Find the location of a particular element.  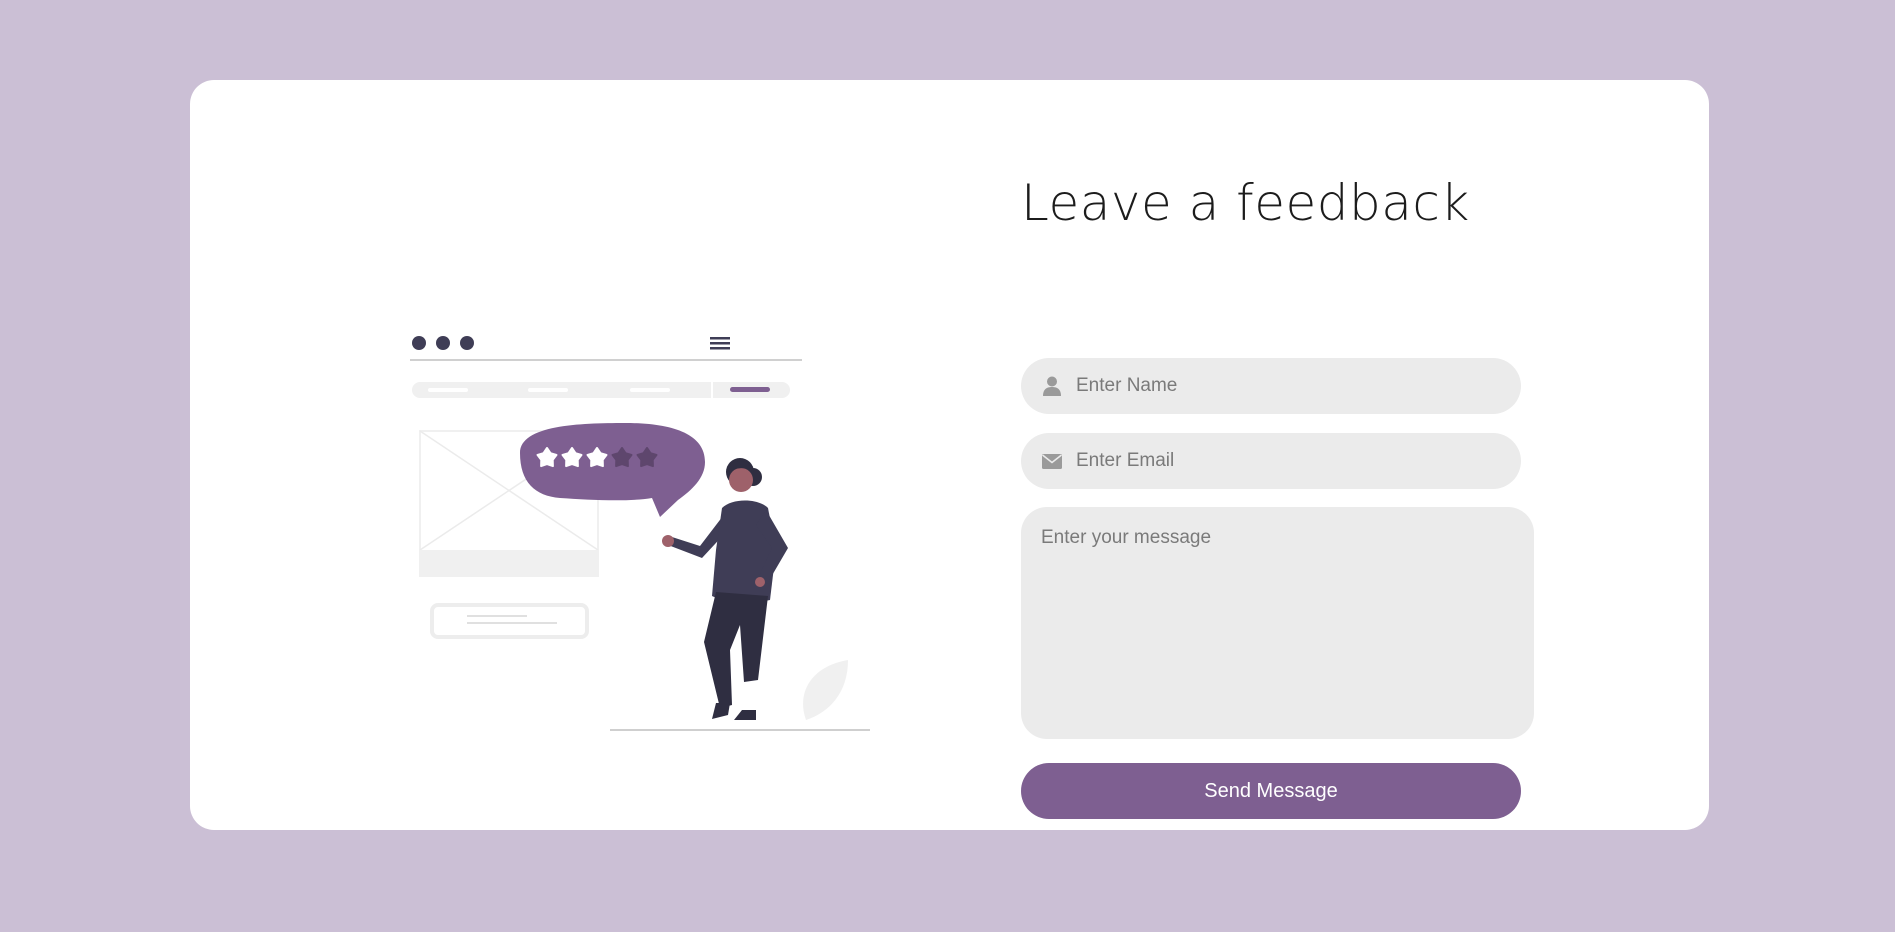

plant-leaf is located at coordinates (825, 690).